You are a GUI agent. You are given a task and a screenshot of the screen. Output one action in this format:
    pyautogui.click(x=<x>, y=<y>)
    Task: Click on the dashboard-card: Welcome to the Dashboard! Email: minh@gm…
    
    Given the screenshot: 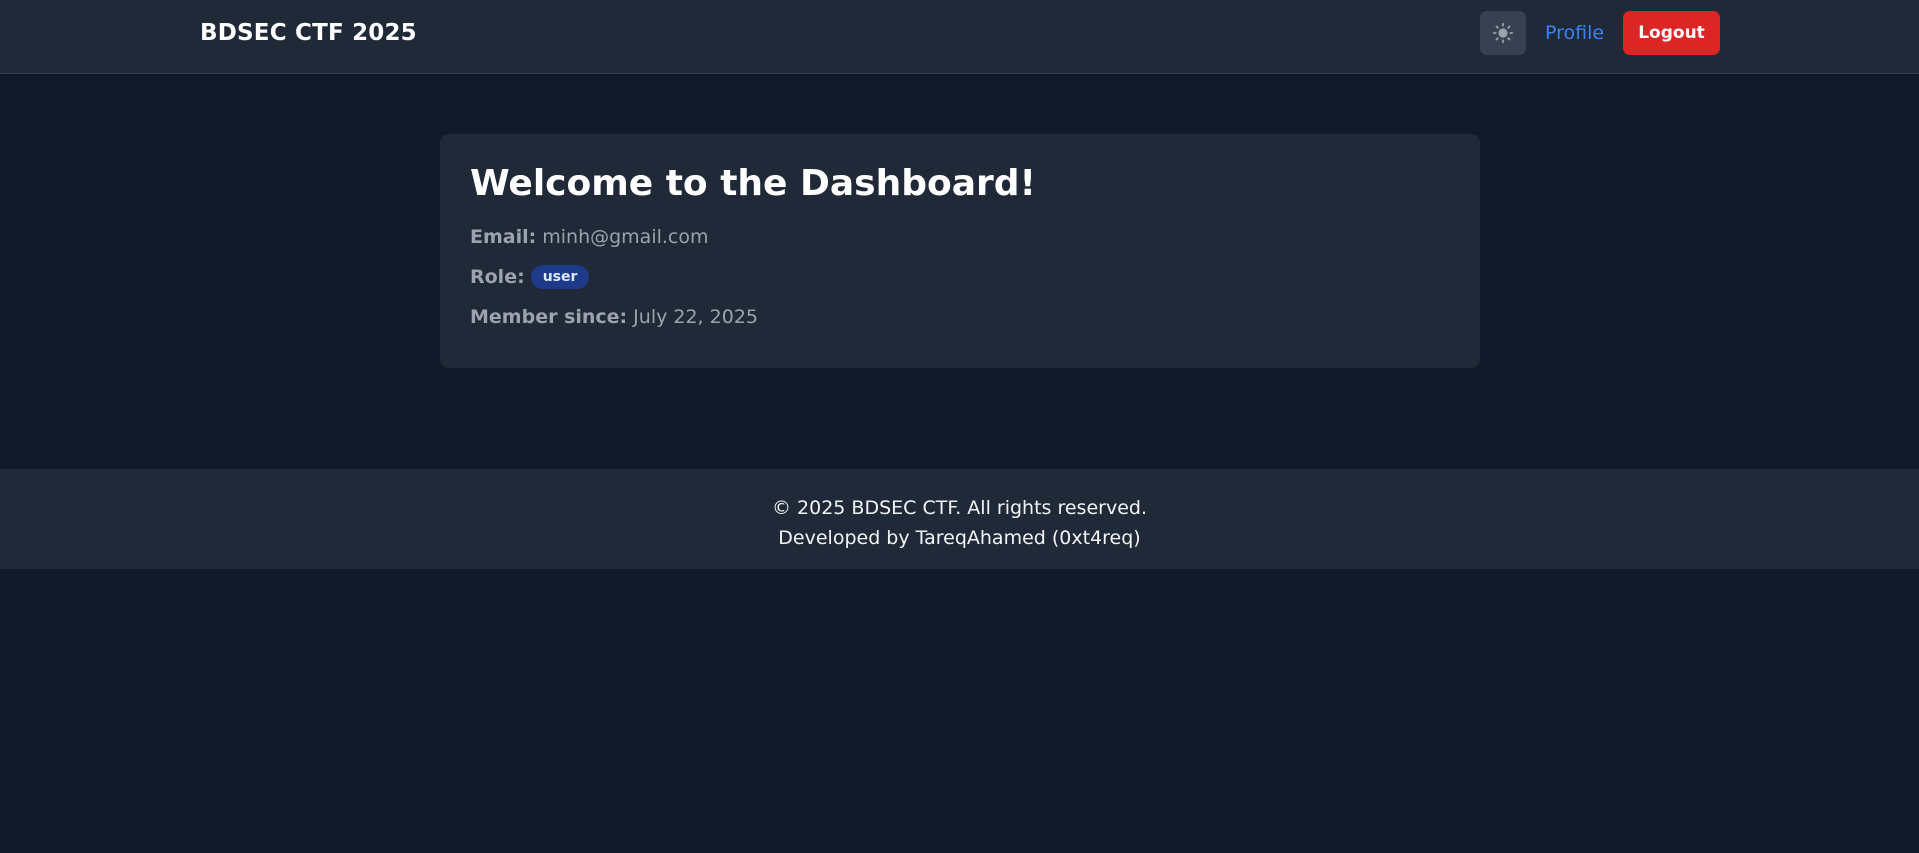 What is the action you would take?
    pyautogui.click(x=960, y=251)
    